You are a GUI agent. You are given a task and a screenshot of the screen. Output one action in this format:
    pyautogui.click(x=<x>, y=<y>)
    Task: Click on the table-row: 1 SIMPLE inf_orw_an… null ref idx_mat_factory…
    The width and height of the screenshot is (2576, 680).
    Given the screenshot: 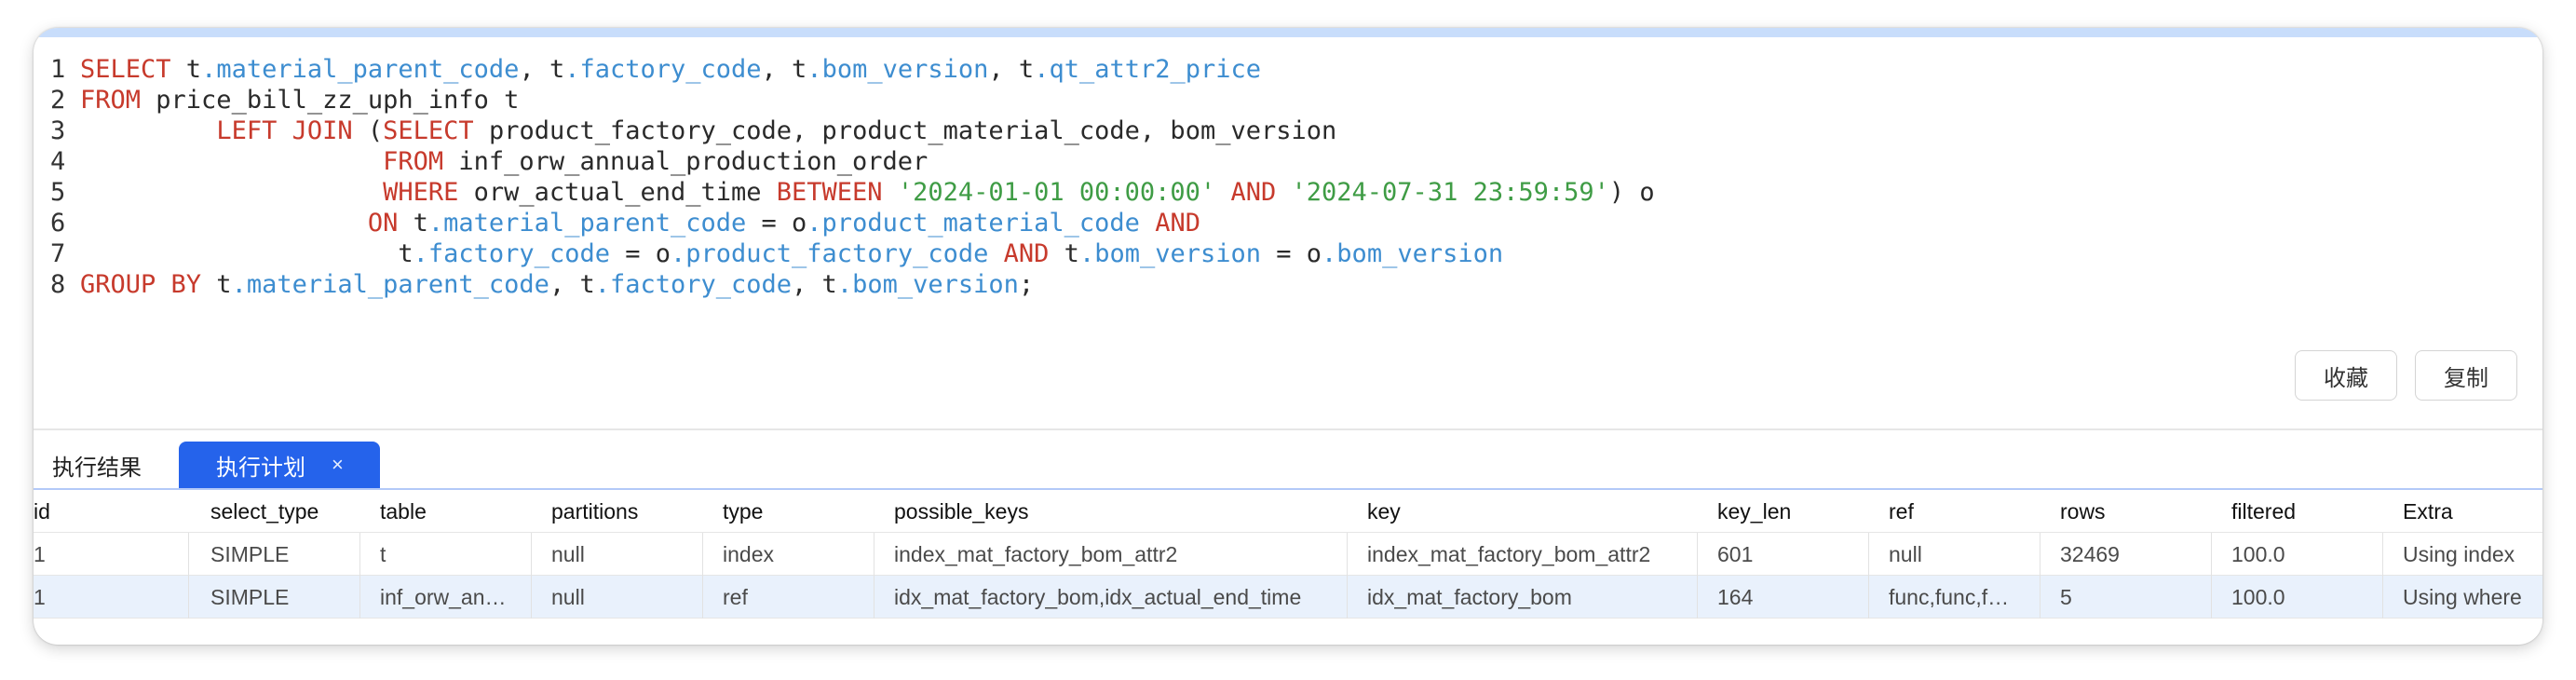 What is the action you would take?
    pyautogui.click(x=1288, y=597)
    